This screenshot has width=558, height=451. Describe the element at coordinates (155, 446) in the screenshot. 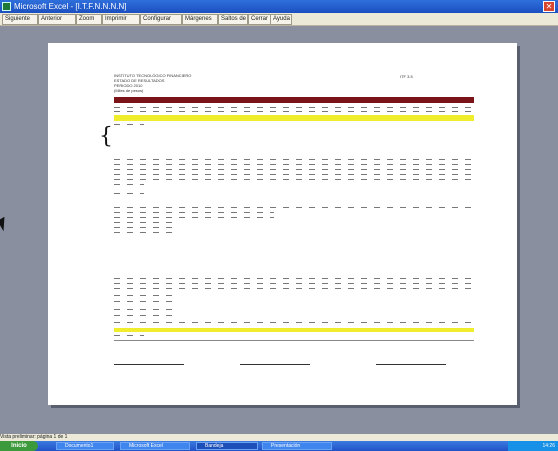

I see `taskbar-item: Microsoft Excel` at that location.